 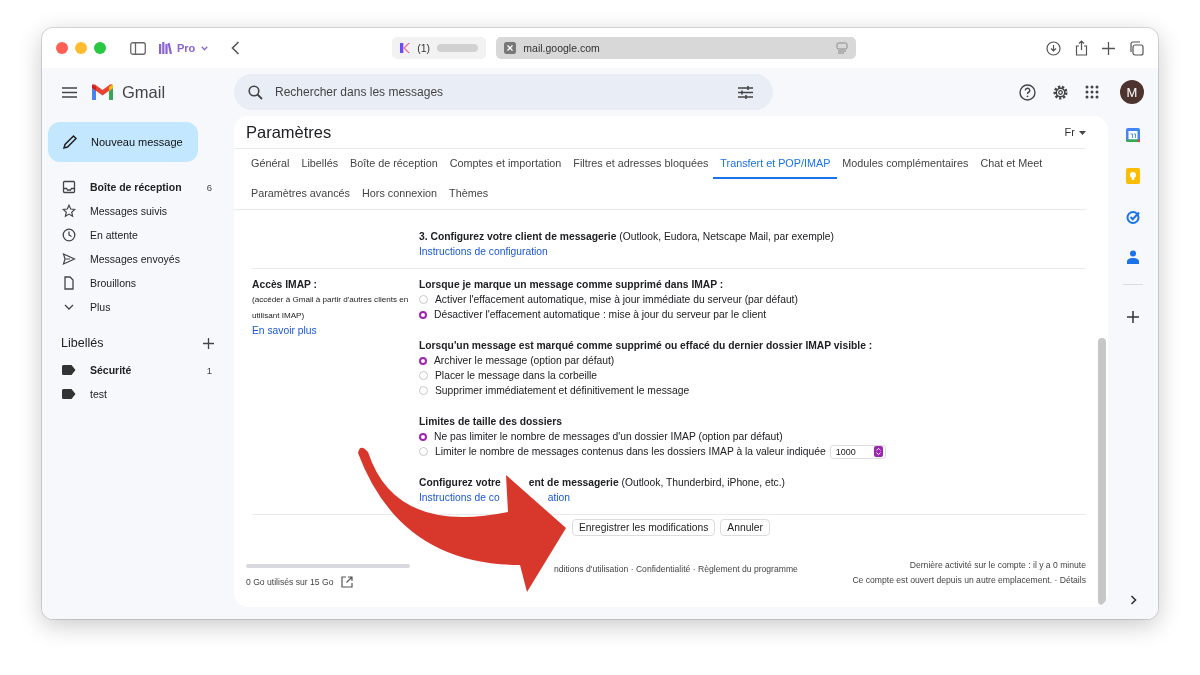 I want to click on account-avatar: M, so click(x=1132, y=92).